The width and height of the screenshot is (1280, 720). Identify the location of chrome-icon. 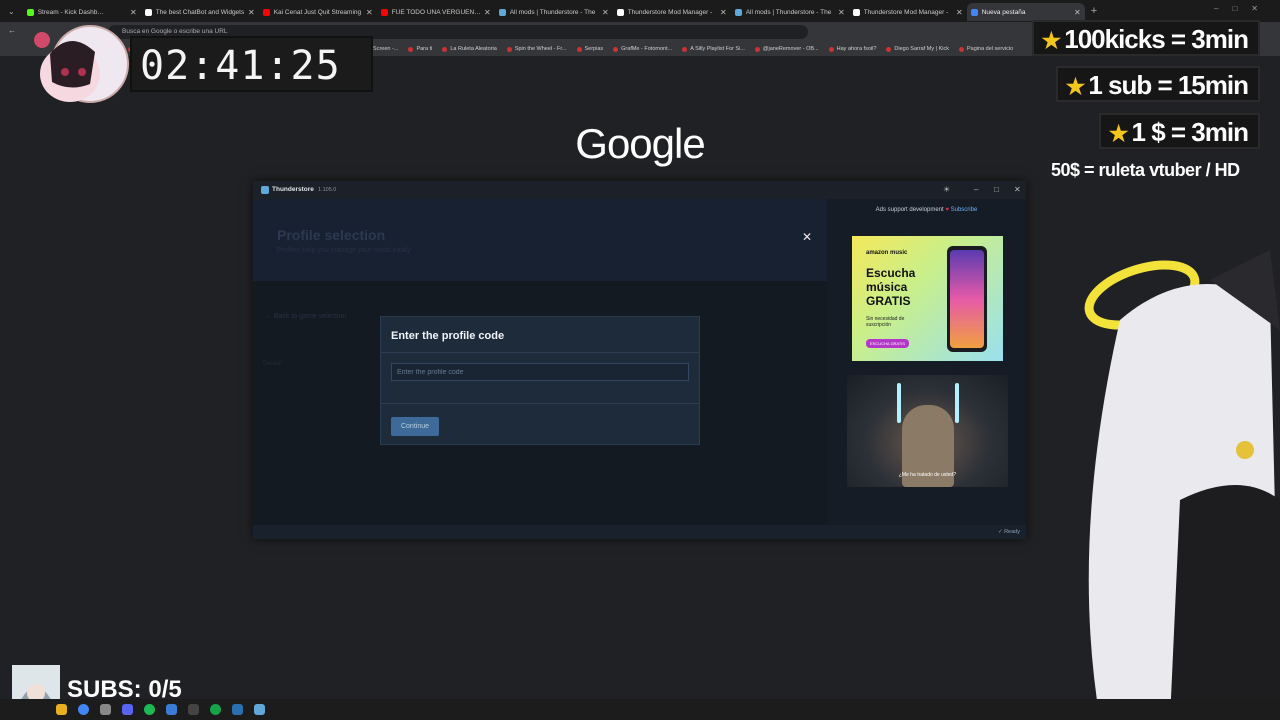
(83, 709).